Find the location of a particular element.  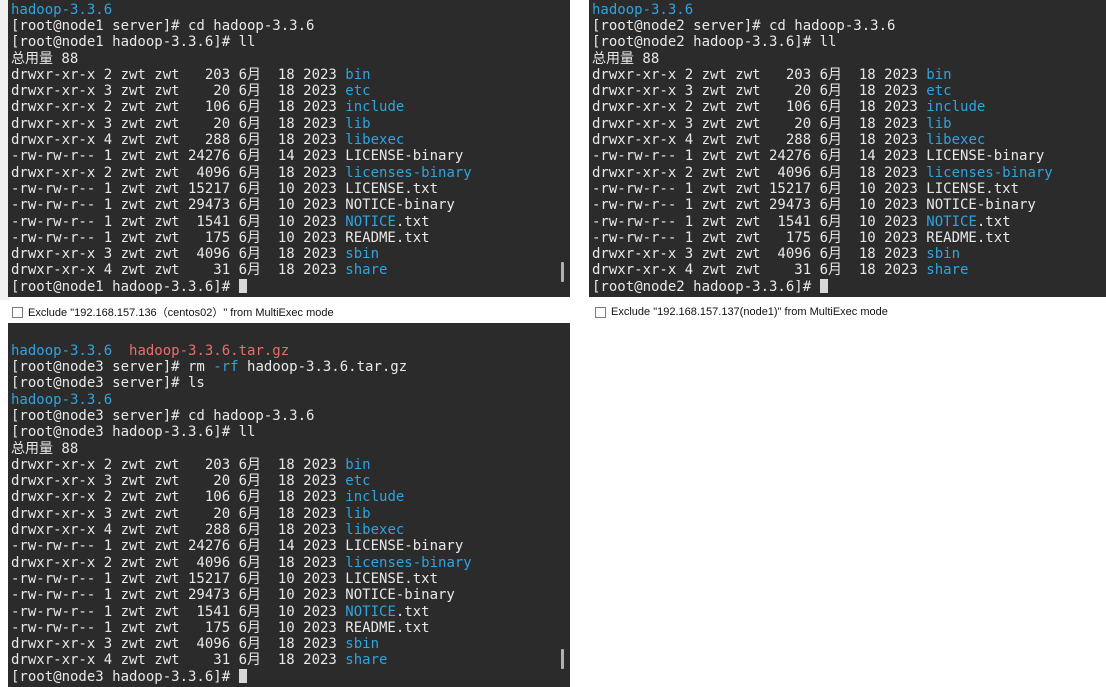

terminal-line: [root@node1 server]# cd hadoop-3.3.6 is located at coordinates (281, 26).